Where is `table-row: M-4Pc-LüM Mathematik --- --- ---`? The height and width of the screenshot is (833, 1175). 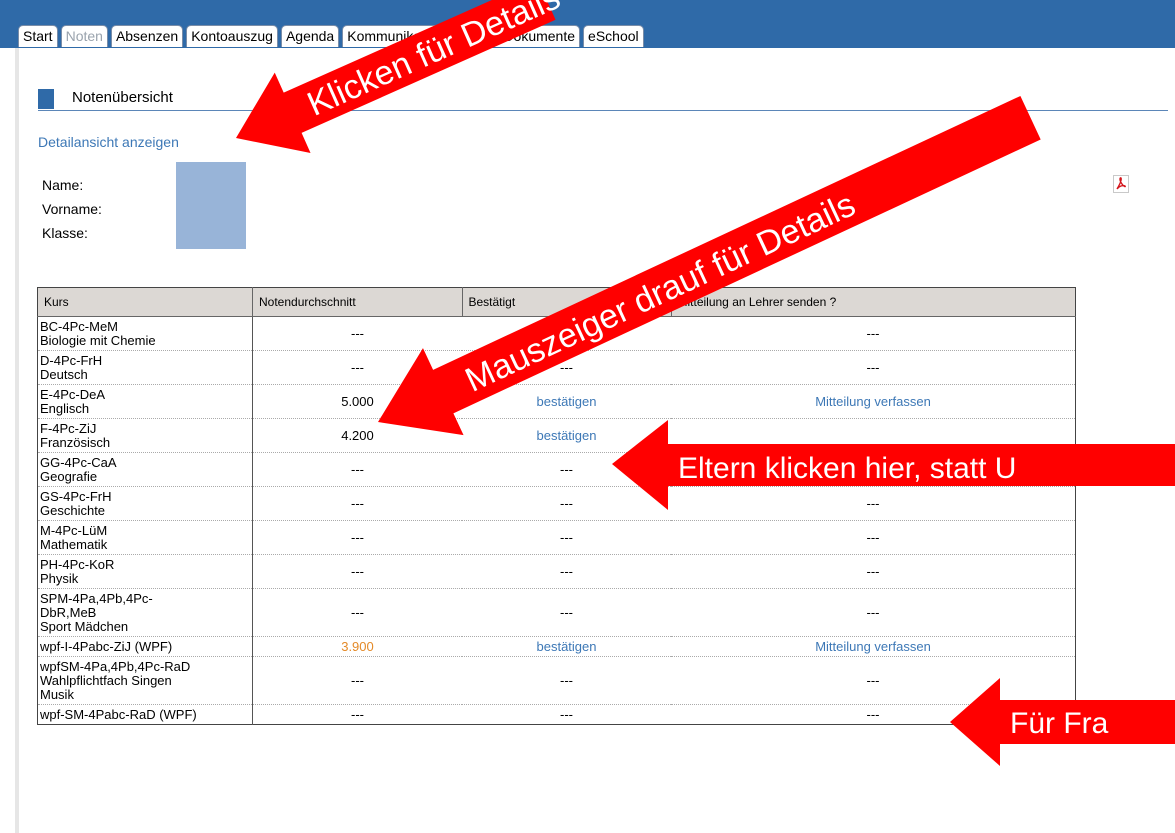
table-row: M-4Pc-LüM Mathematik --- --- --- is located at coordinates (556, 537).